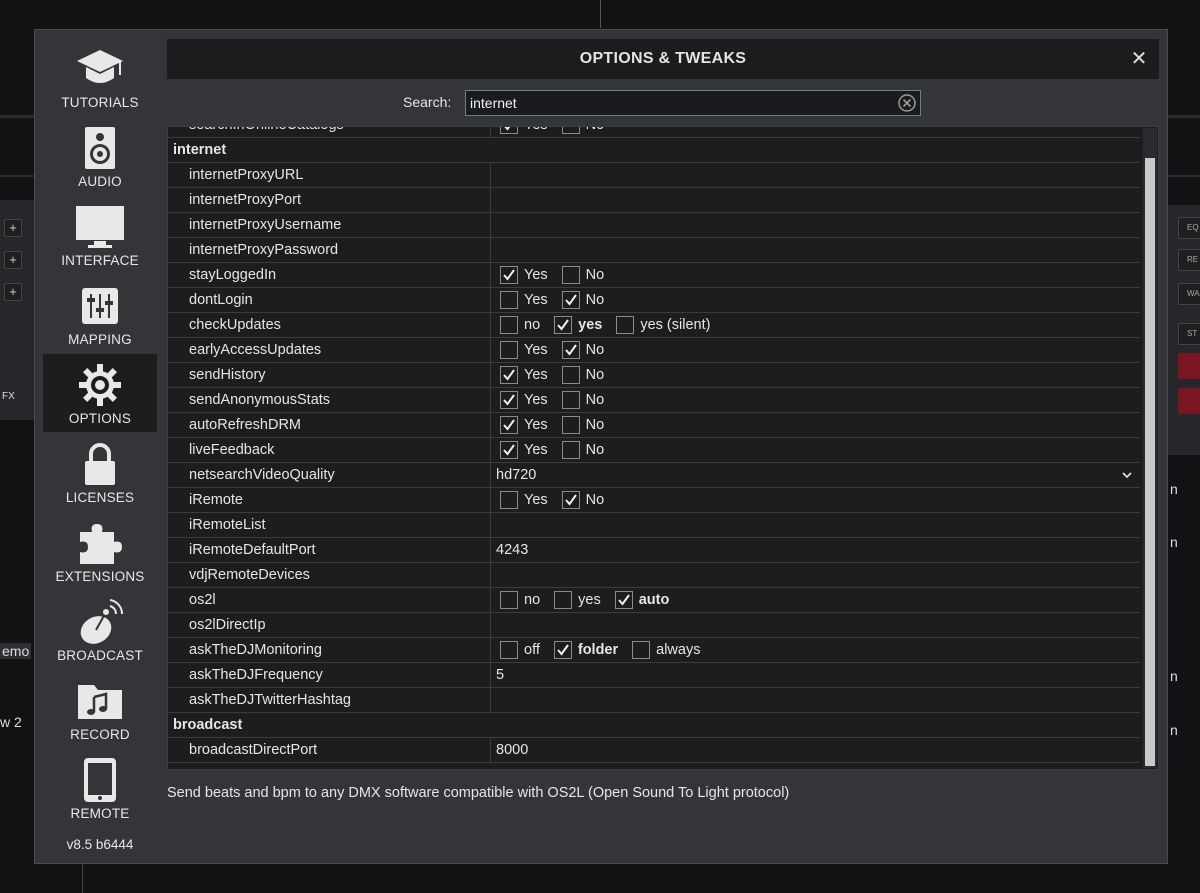 Image resolution: width=1200 pixels, height=893 pixels. I want to click on option-row: stayLoggedIn Yes No, so click(654, 275).